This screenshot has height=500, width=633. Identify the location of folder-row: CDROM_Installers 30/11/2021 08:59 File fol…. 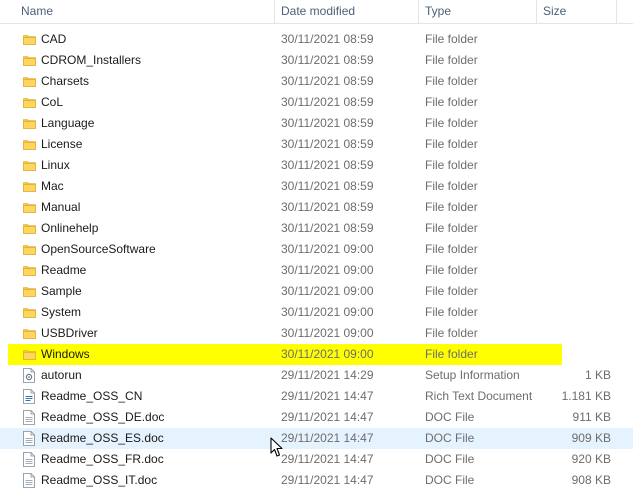
(316, 60).